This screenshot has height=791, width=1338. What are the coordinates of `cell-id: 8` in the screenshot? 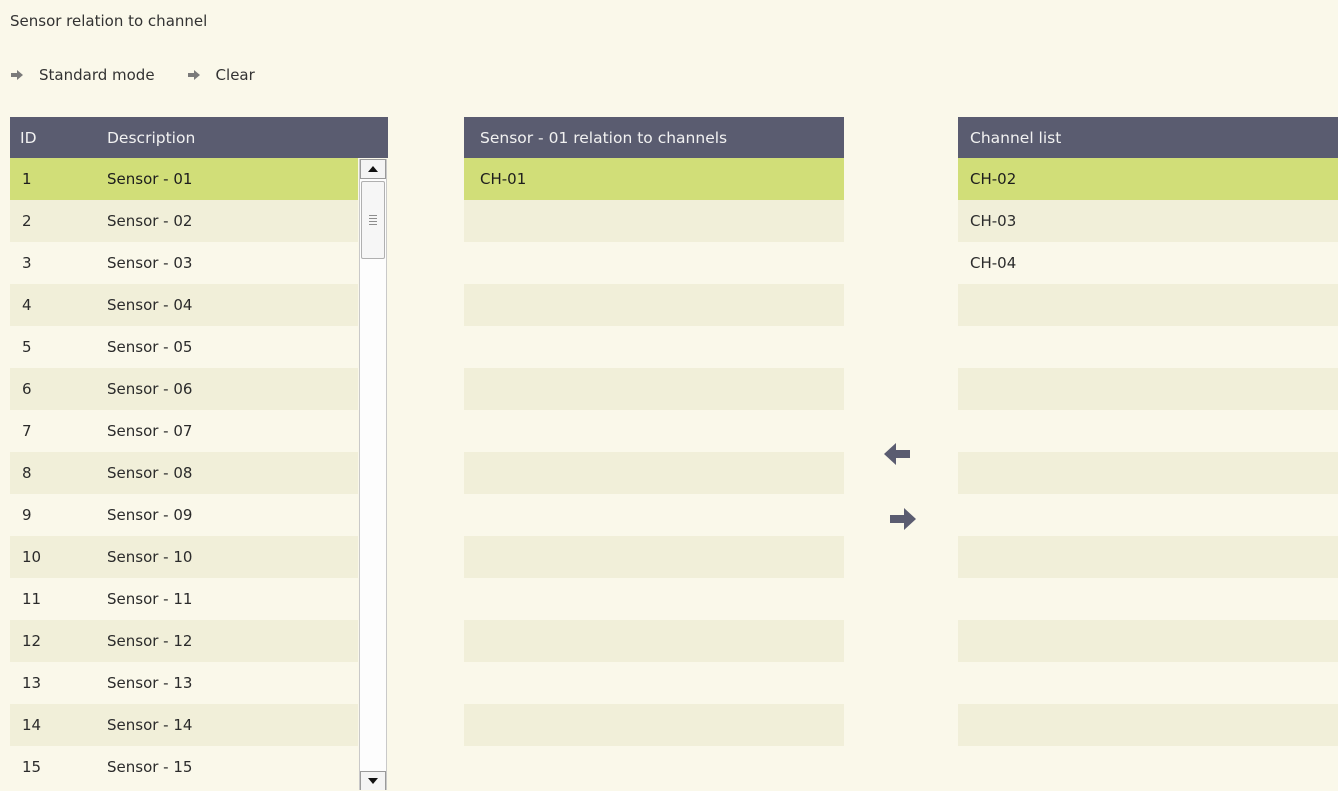 It's located at (27, 473).